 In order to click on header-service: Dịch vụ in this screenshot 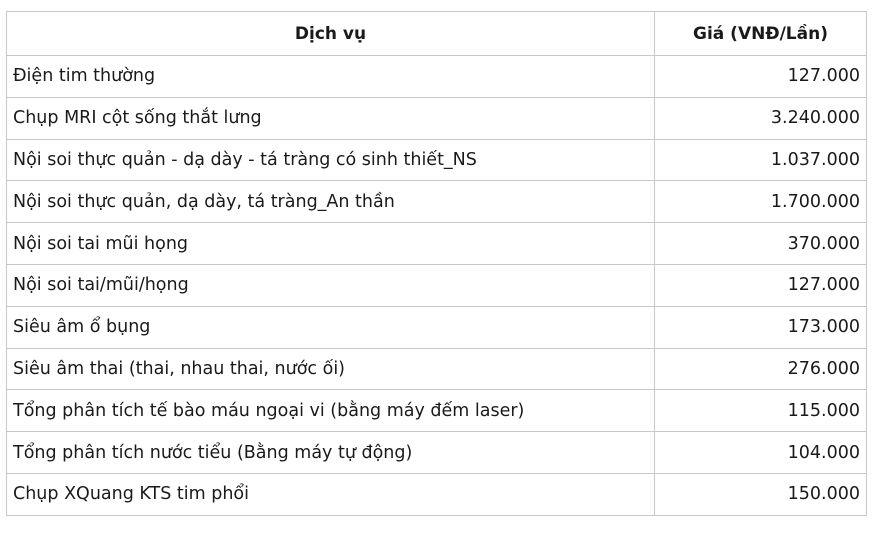, I will do `click(330, 33)`.